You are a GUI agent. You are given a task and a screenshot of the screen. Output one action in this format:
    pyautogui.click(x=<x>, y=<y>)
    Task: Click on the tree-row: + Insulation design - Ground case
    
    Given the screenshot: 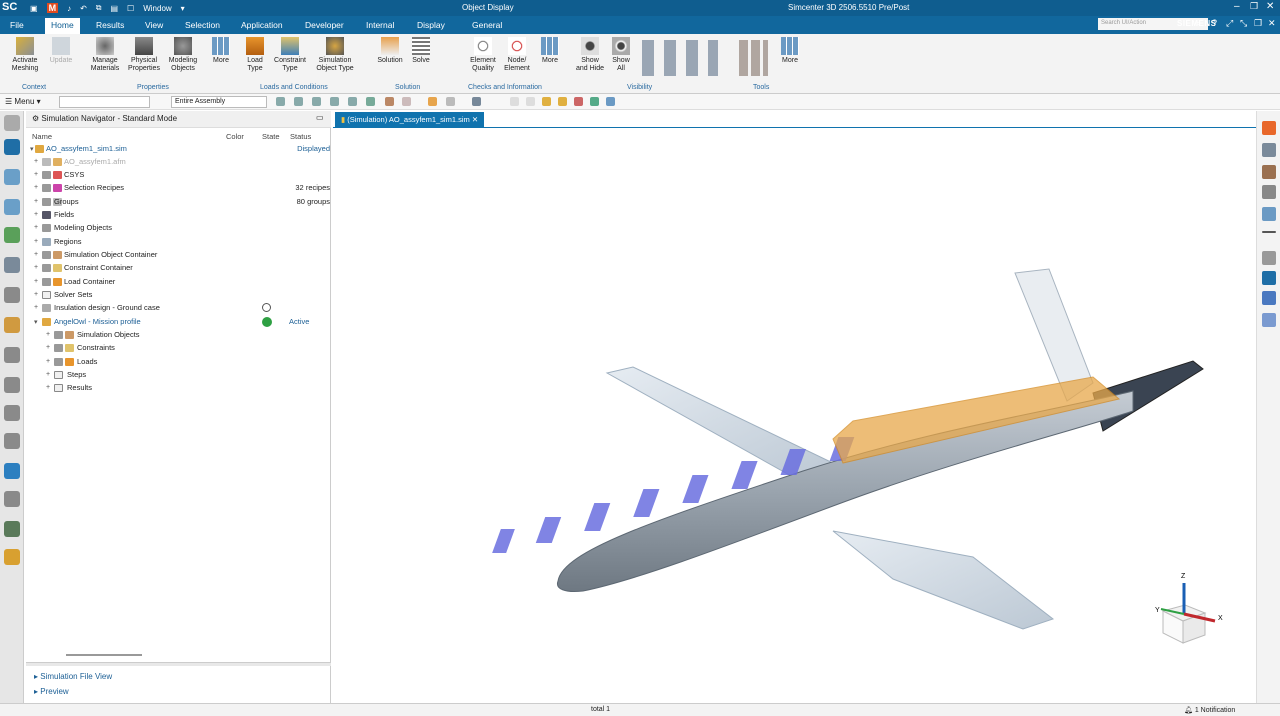 What is the action you would take?
    pyautogui.click(x=178, y=308)
    